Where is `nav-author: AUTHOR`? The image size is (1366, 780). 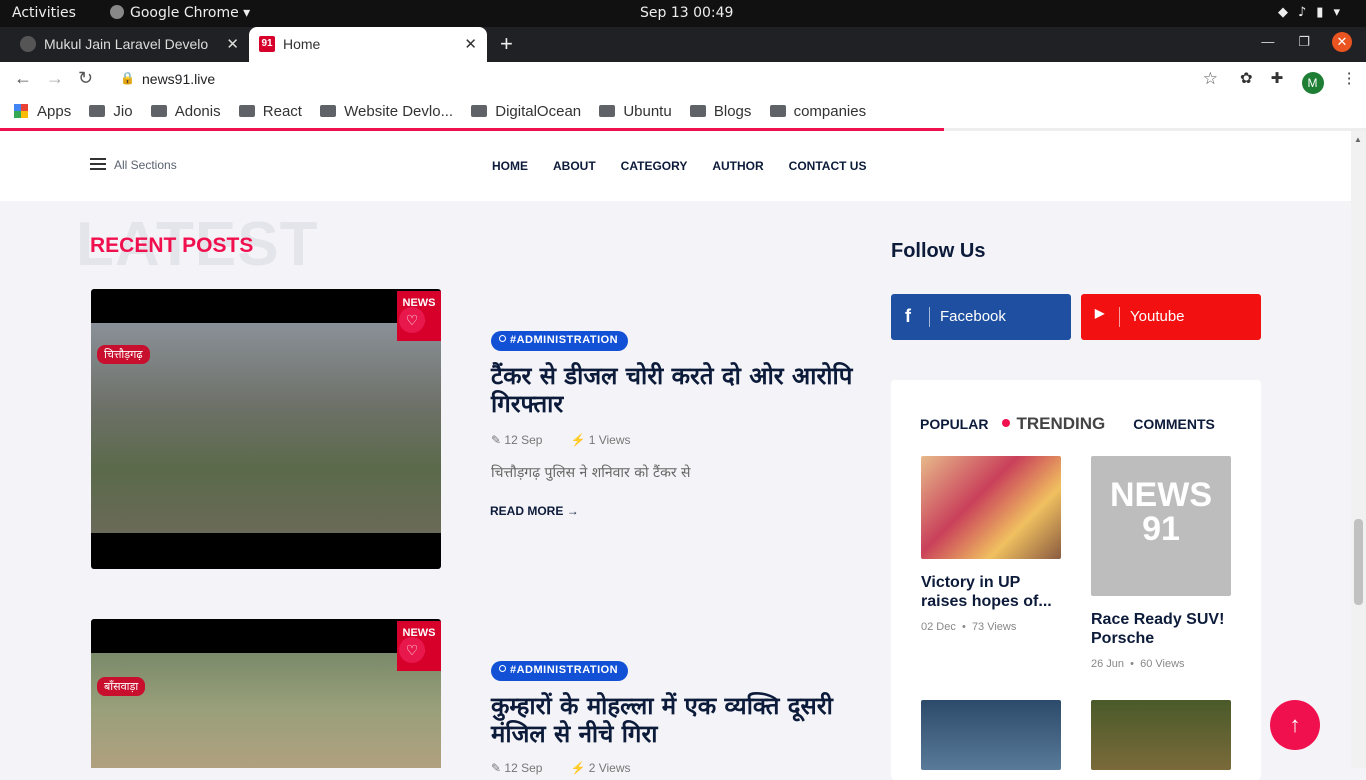 nav-author: AUTHOR is located at coordinates (737, 166).